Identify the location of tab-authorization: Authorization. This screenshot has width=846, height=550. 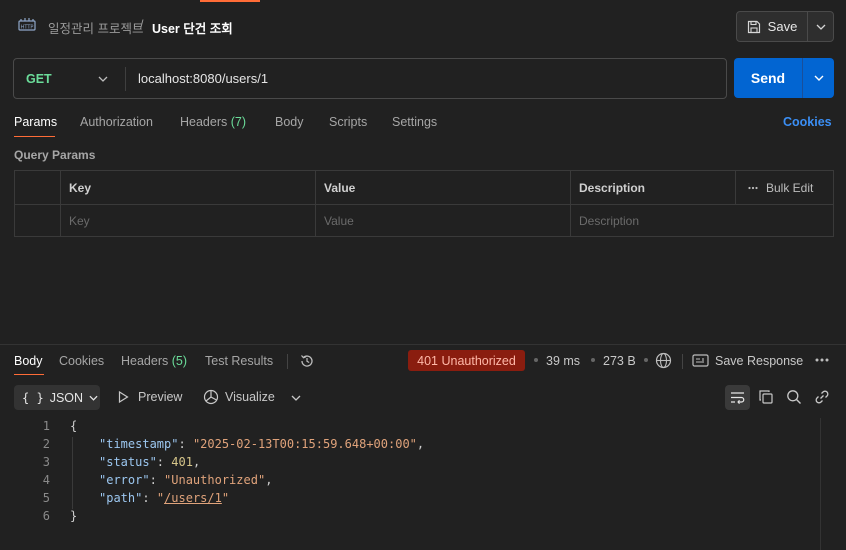
(116, 122).